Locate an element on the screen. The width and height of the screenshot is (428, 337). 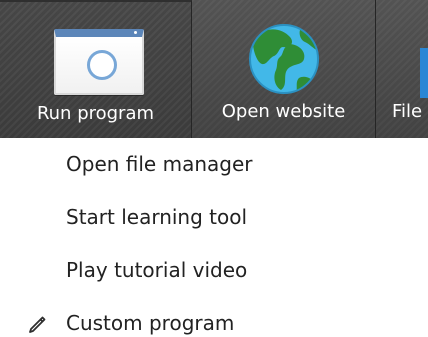
loading-ring-icon is located at coordinates (102, 65).